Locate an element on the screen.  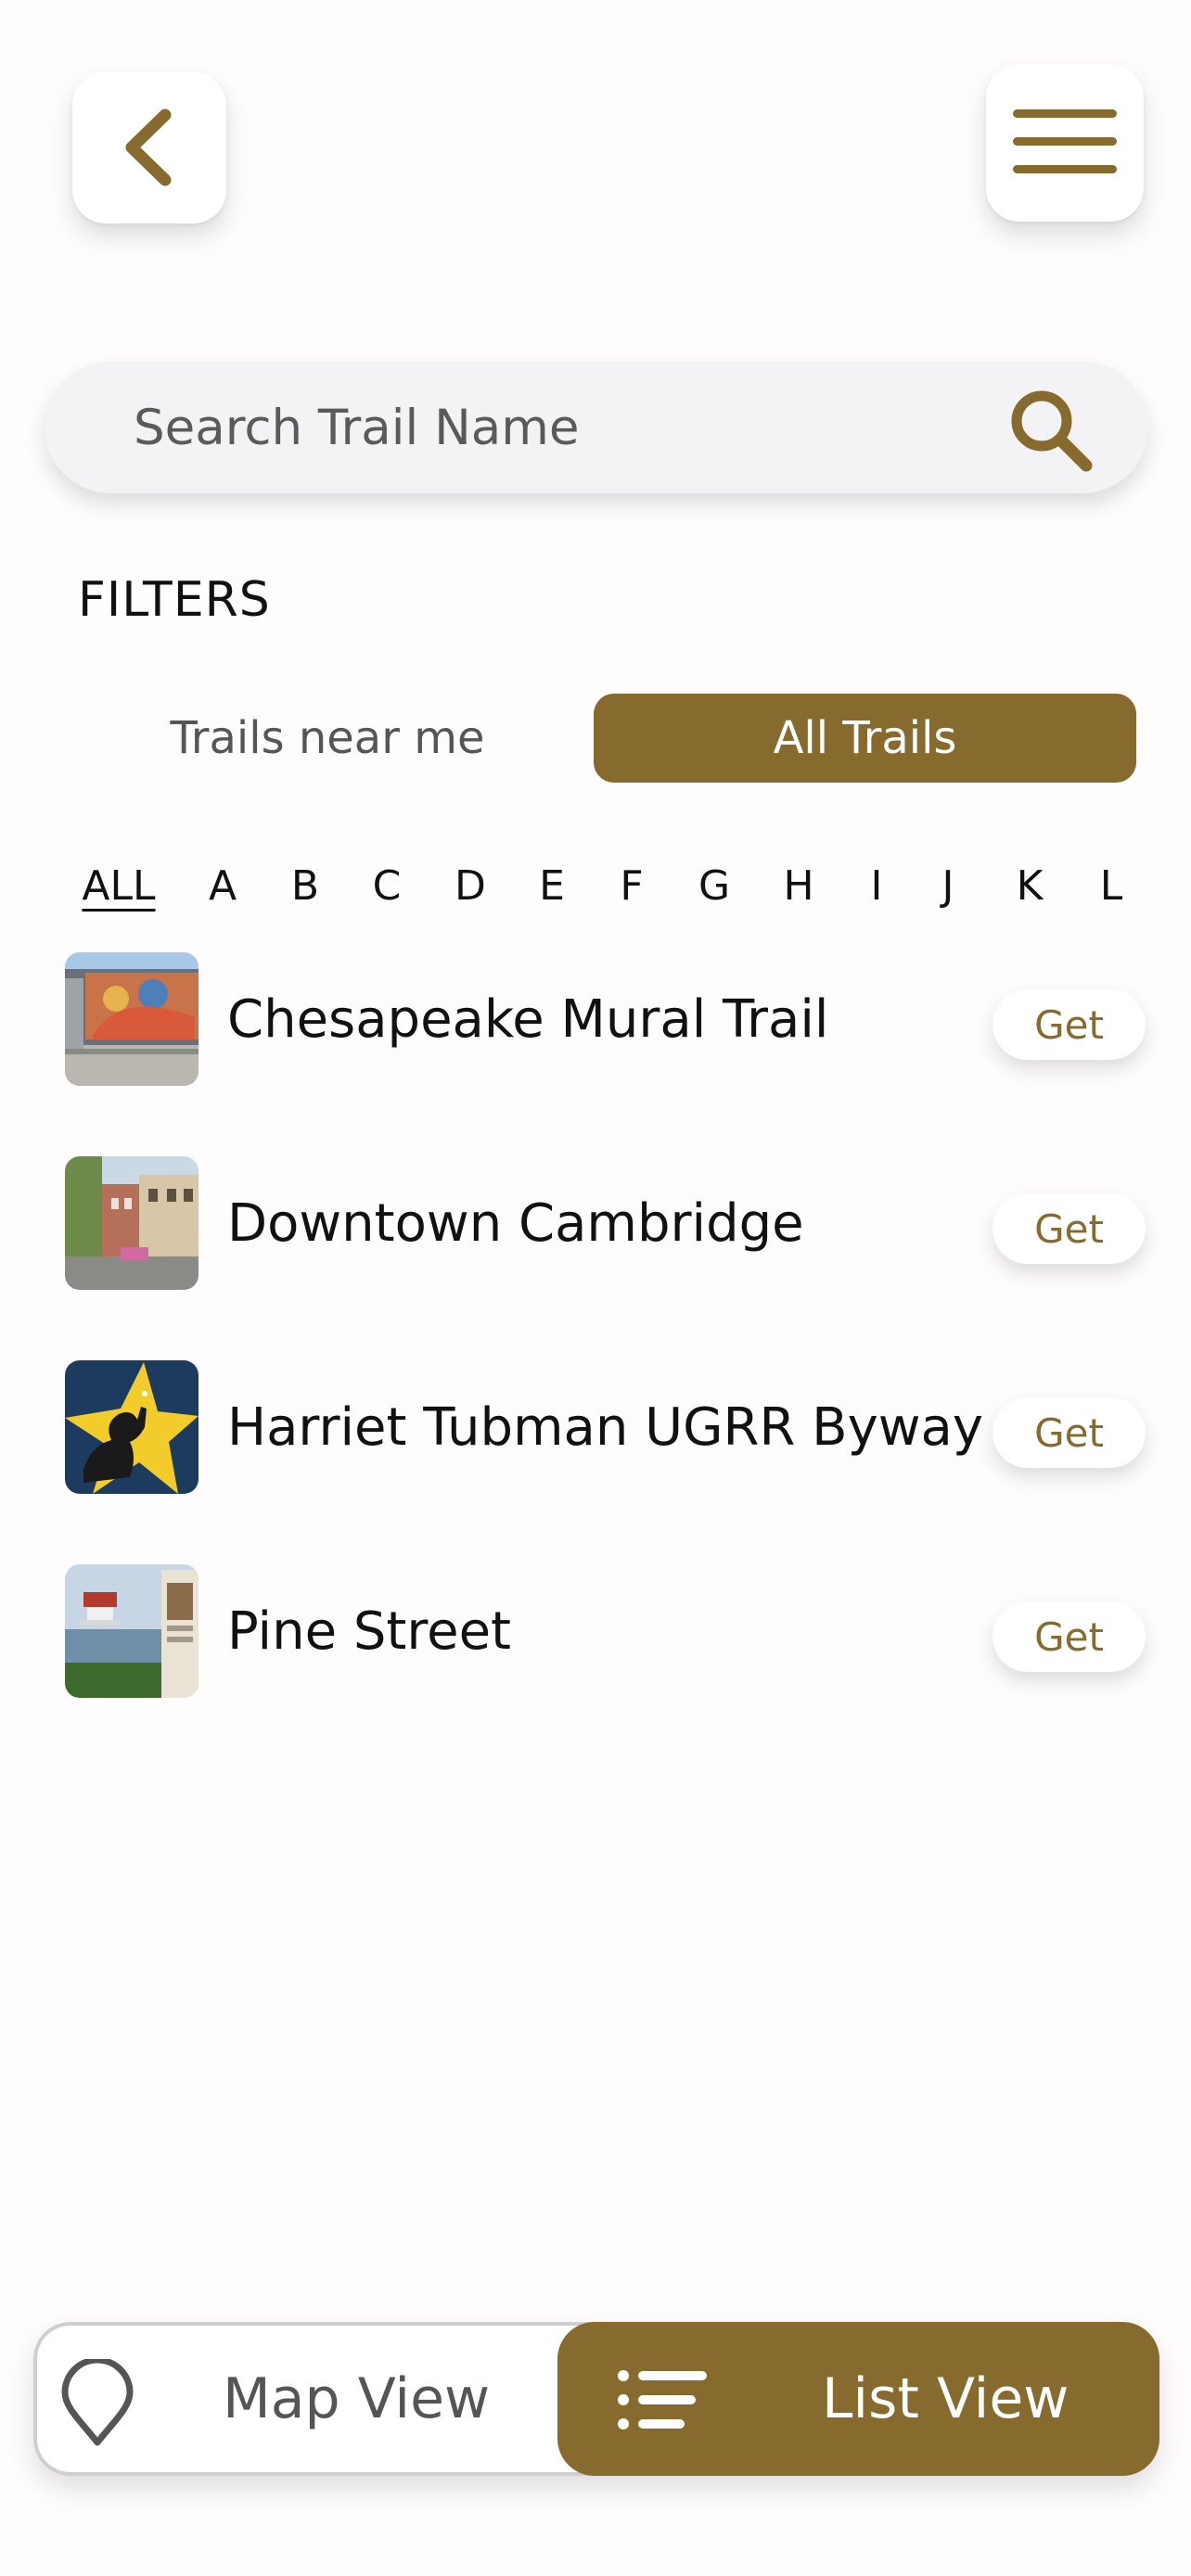
search-bar is located at coordinates (597, 427).